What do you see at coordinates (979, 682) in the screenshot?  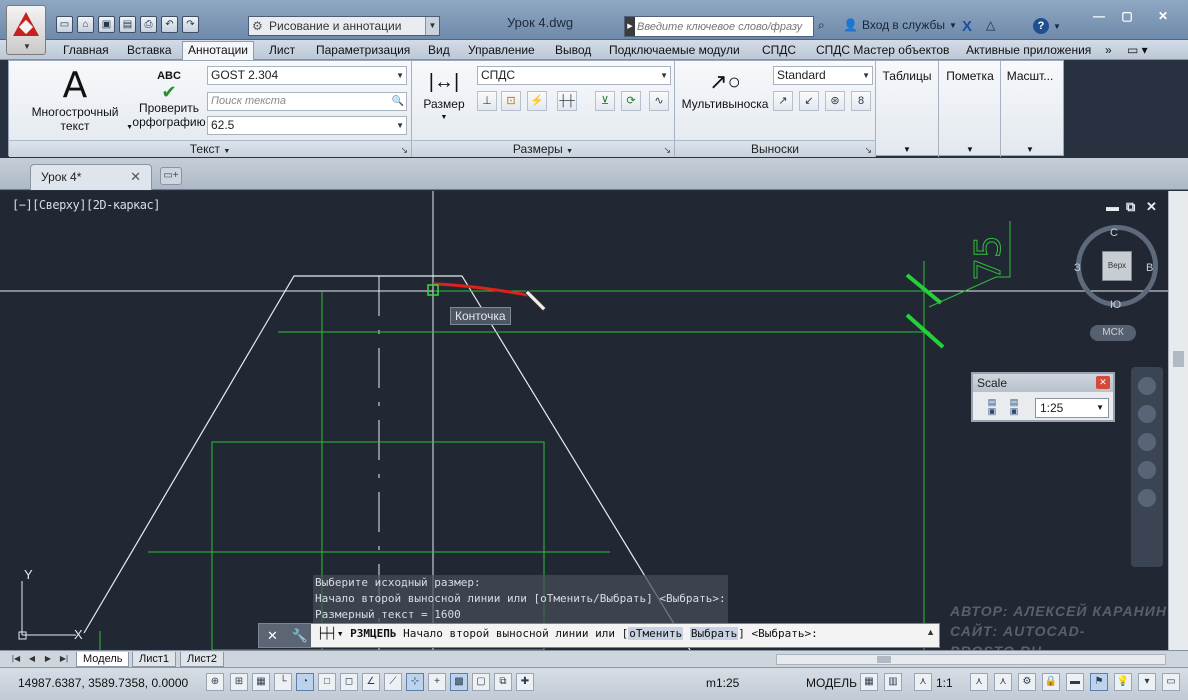 I see `annotation-visibility-icon: ⋏` at bounding box center [979, 682].